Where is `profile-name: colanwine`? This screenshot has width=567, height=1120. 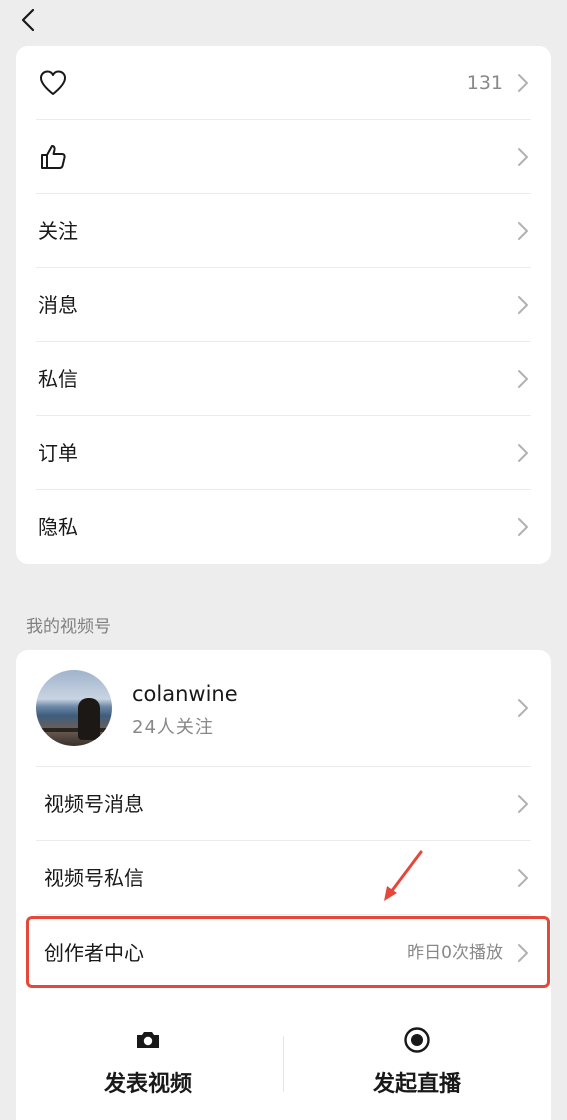
profile-name: colanwine is located at coordinates (185, 694).